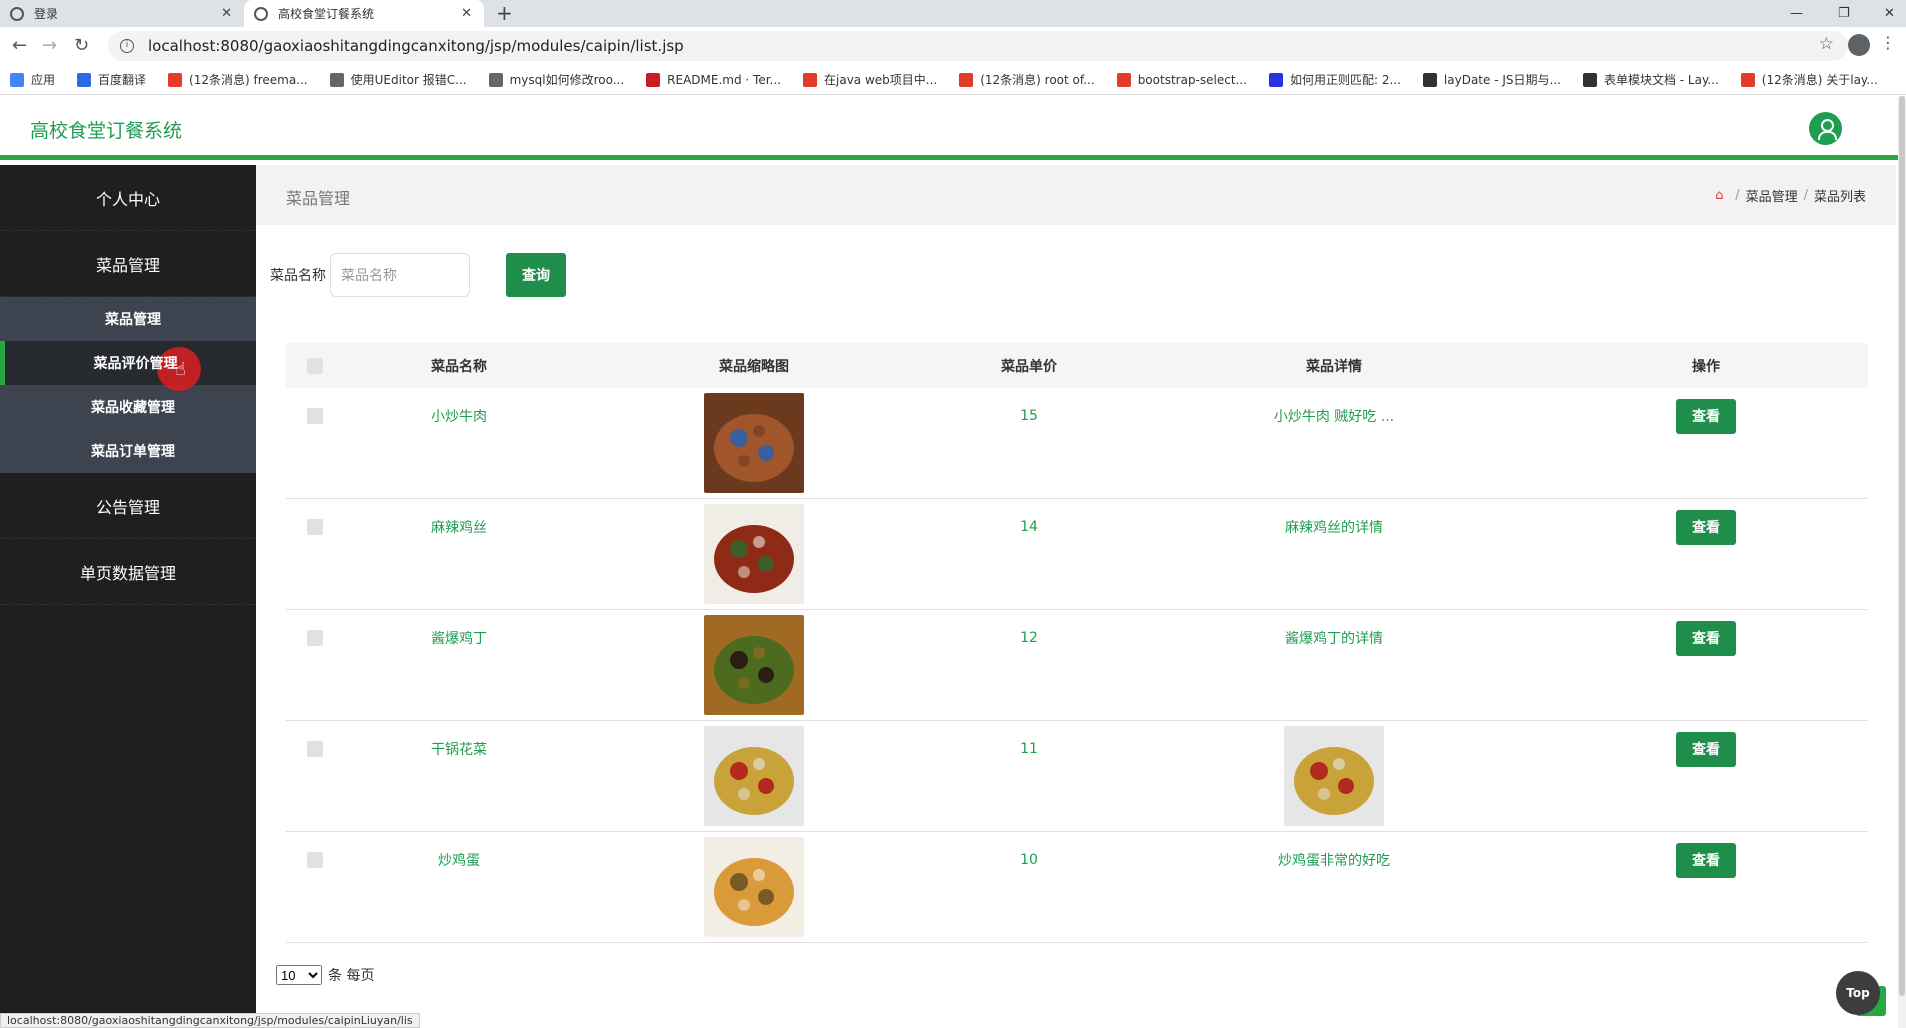 The image size is (1906, 1028). What do you see at coordinates (49, 45) in the screenshot?
I see `forward-icon: →` at bounding box center [49, 45].